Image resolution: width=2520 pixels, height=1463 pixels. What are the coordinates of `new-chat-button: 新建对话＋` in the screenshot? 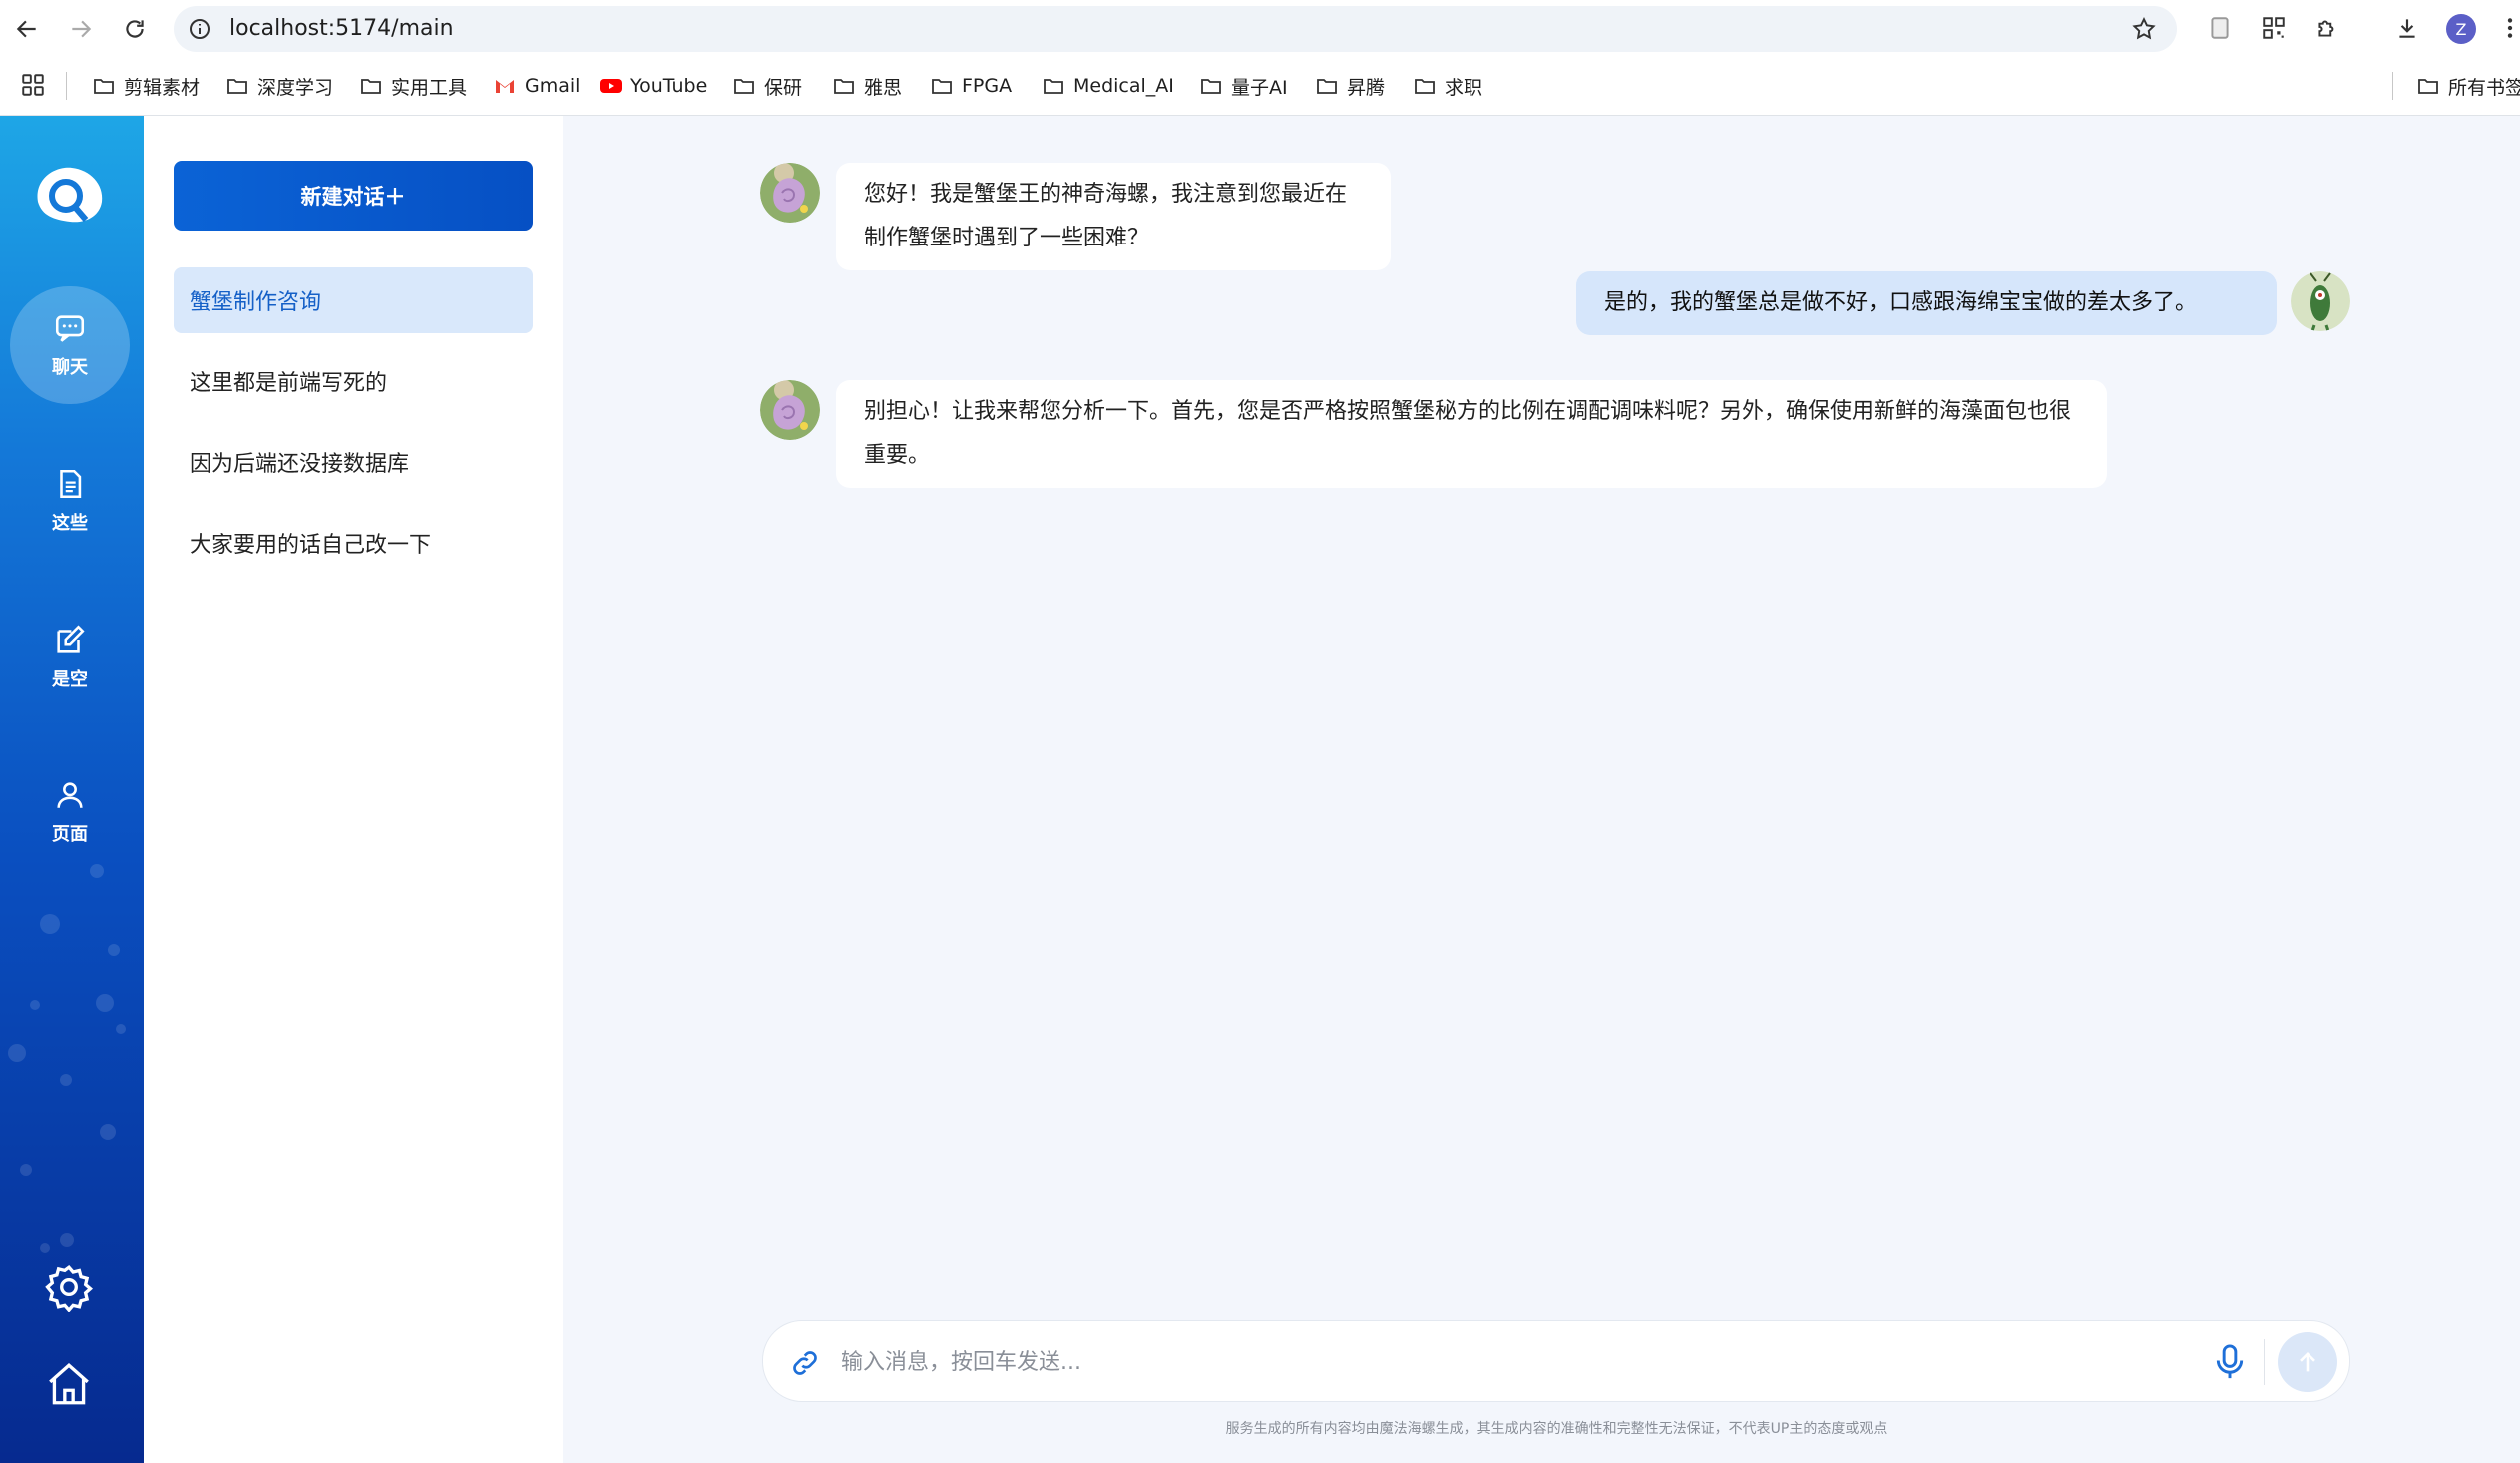 It's located at (353, 196).